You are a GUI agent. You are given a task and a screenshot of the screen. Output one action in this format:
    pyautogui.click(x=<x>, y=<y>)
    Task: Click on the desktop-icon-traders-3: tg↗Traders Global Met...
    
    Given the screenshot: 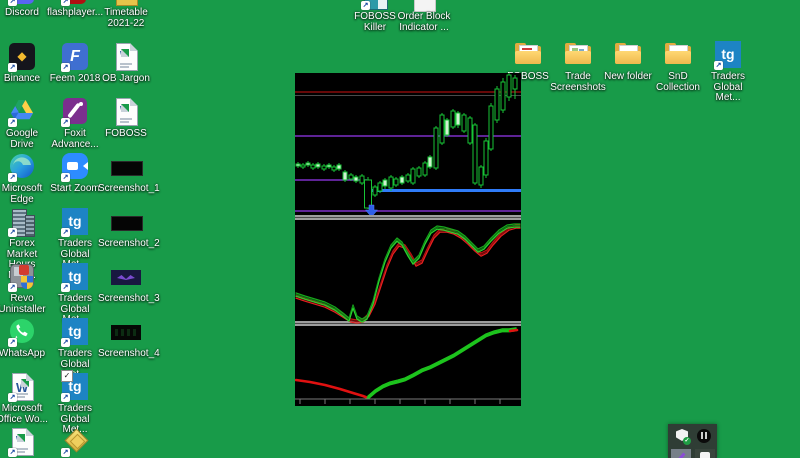 What is the action you would take?
    pyautogui.click(x=75, y=349)
    